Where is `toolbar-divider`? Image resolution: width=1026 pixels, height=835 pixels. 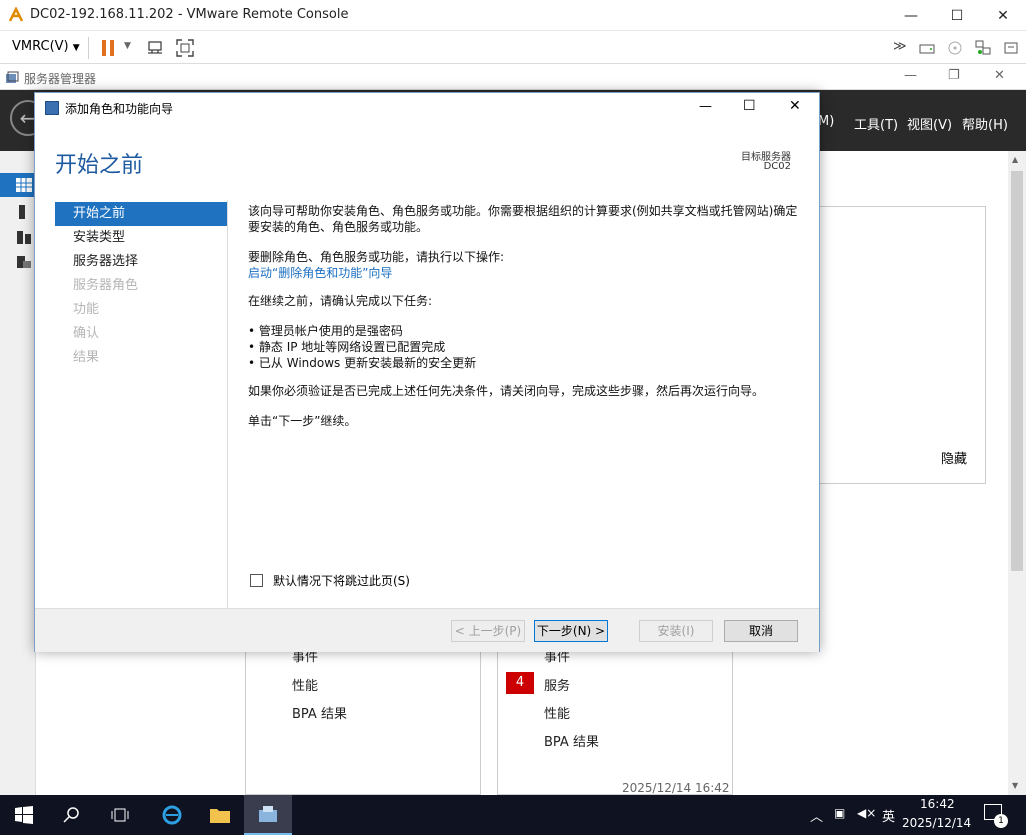 toolbar-divider is located at coordinates (88, 48).